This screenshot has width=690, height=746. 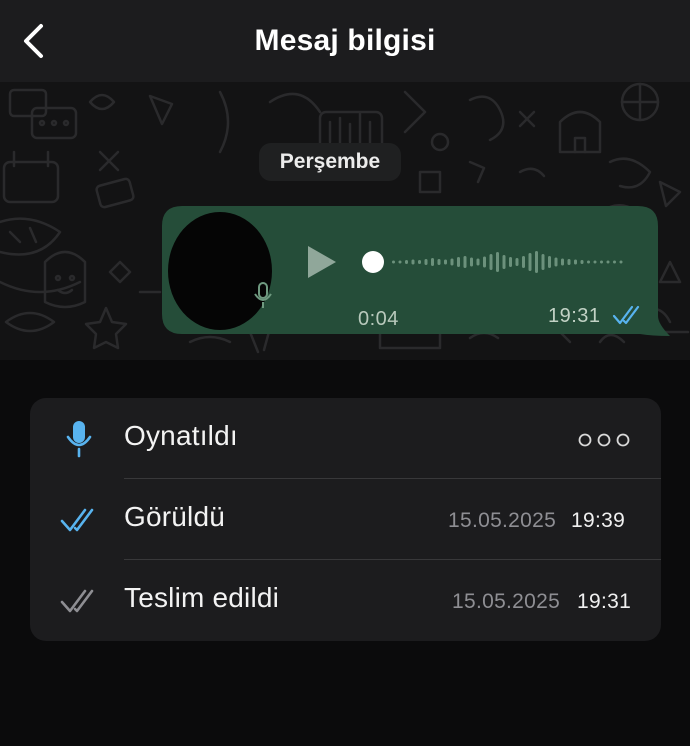 I want to click on more-icon, so click(x=604, y=440).